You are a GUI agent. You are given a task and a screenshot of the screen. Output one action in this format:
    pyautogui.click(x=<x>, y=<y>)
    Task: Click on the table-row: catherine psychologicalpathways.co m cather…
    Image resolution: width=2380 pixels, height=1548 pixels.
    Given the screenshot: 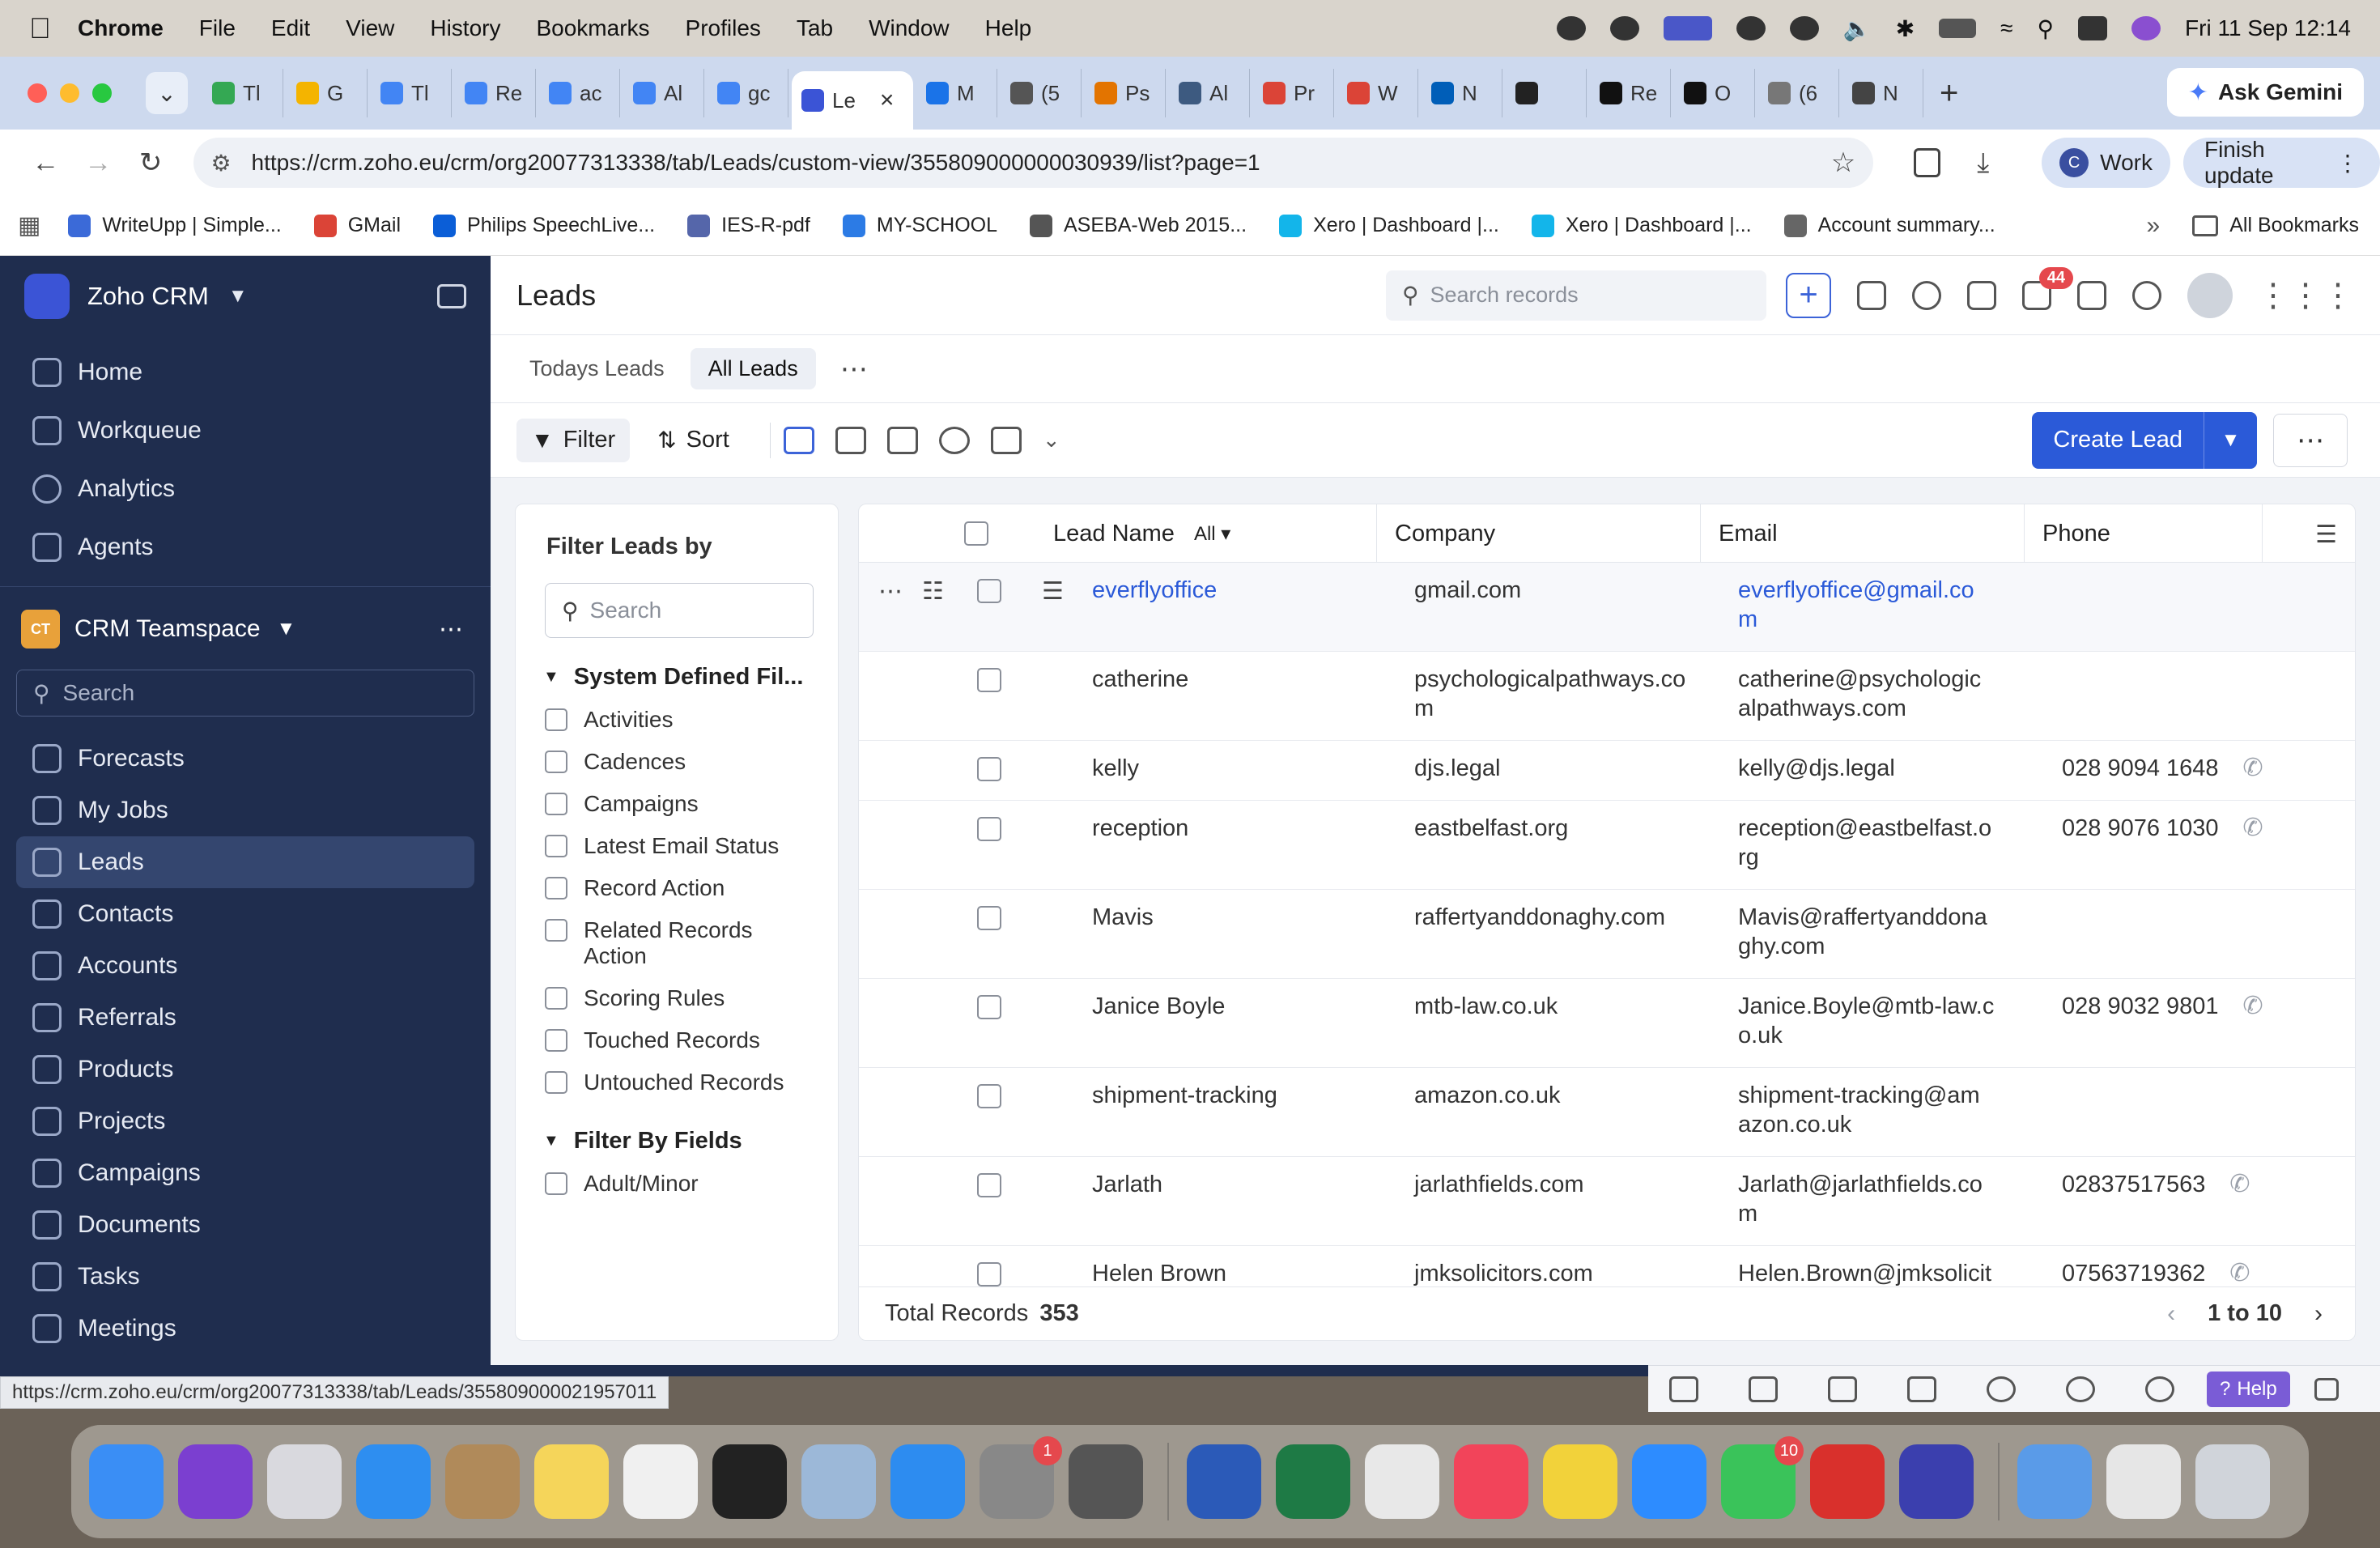 What is the action you would take?
    pyautogui.click(x=1607, y=697)
    